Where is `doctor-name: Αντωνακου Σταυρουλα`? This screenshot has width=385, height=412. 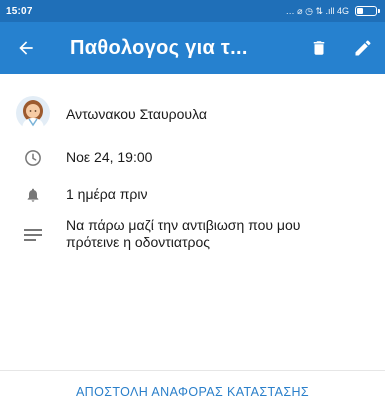 doctor-name: Αντωνακου Σταυρουλα is located at coordinates (136, 114).